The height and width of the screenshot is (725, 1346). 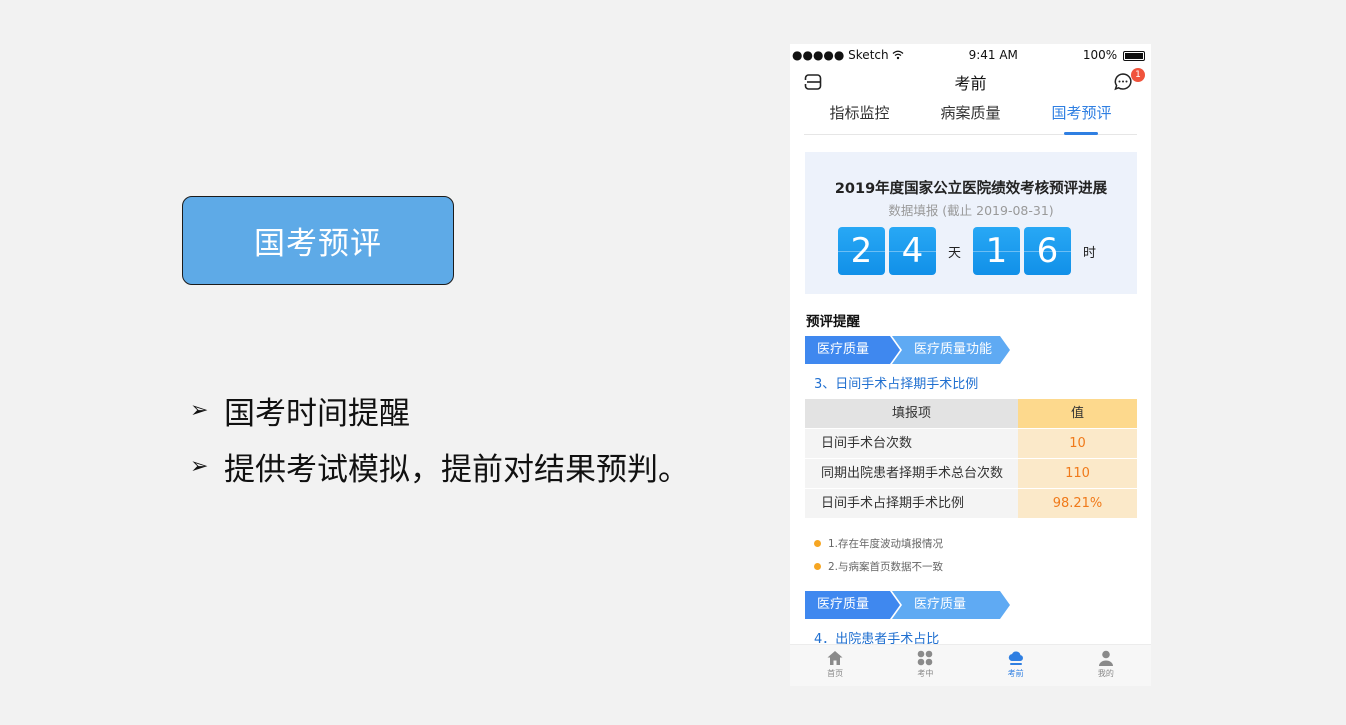 I want to click on table-row: 同期出院患者择期手术总台次数 110, so click(x=971, y=474).